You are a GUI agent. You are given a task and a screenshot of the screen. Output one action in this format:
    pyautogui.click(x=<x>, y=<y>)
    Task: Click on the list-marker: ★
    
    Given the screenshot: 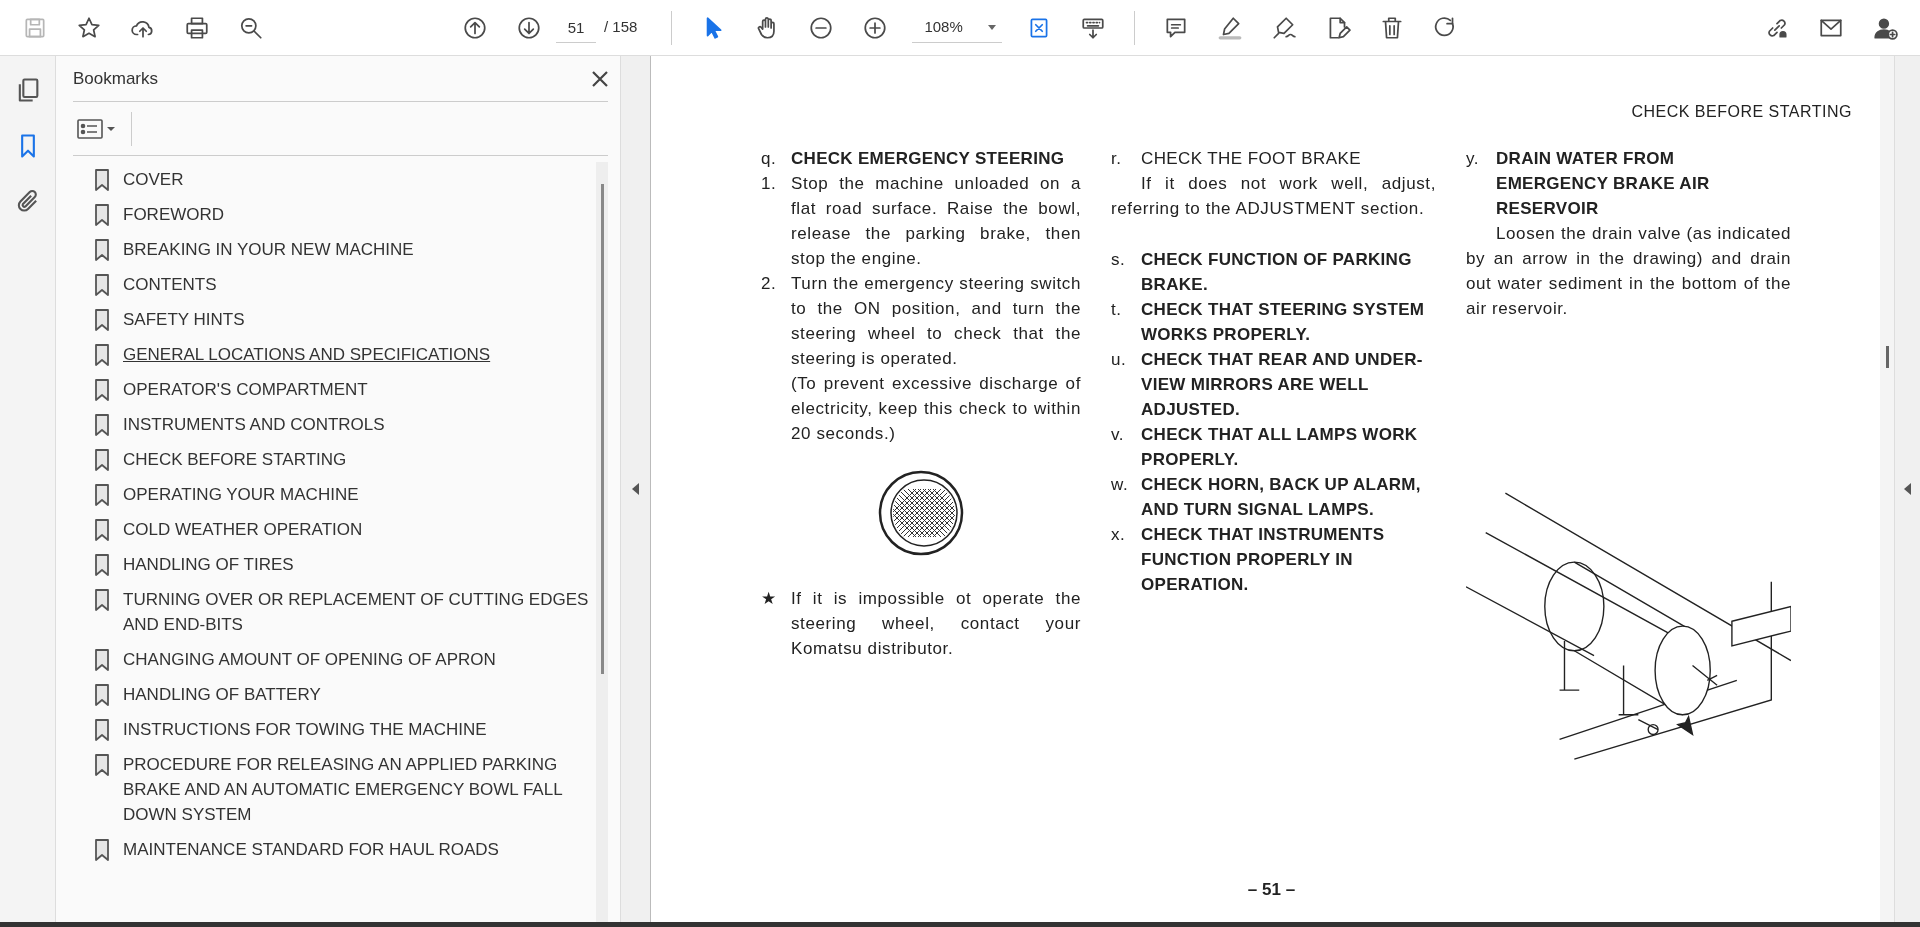 What is the action you would take?
    pyautogui.click(x=769, y=599)
    